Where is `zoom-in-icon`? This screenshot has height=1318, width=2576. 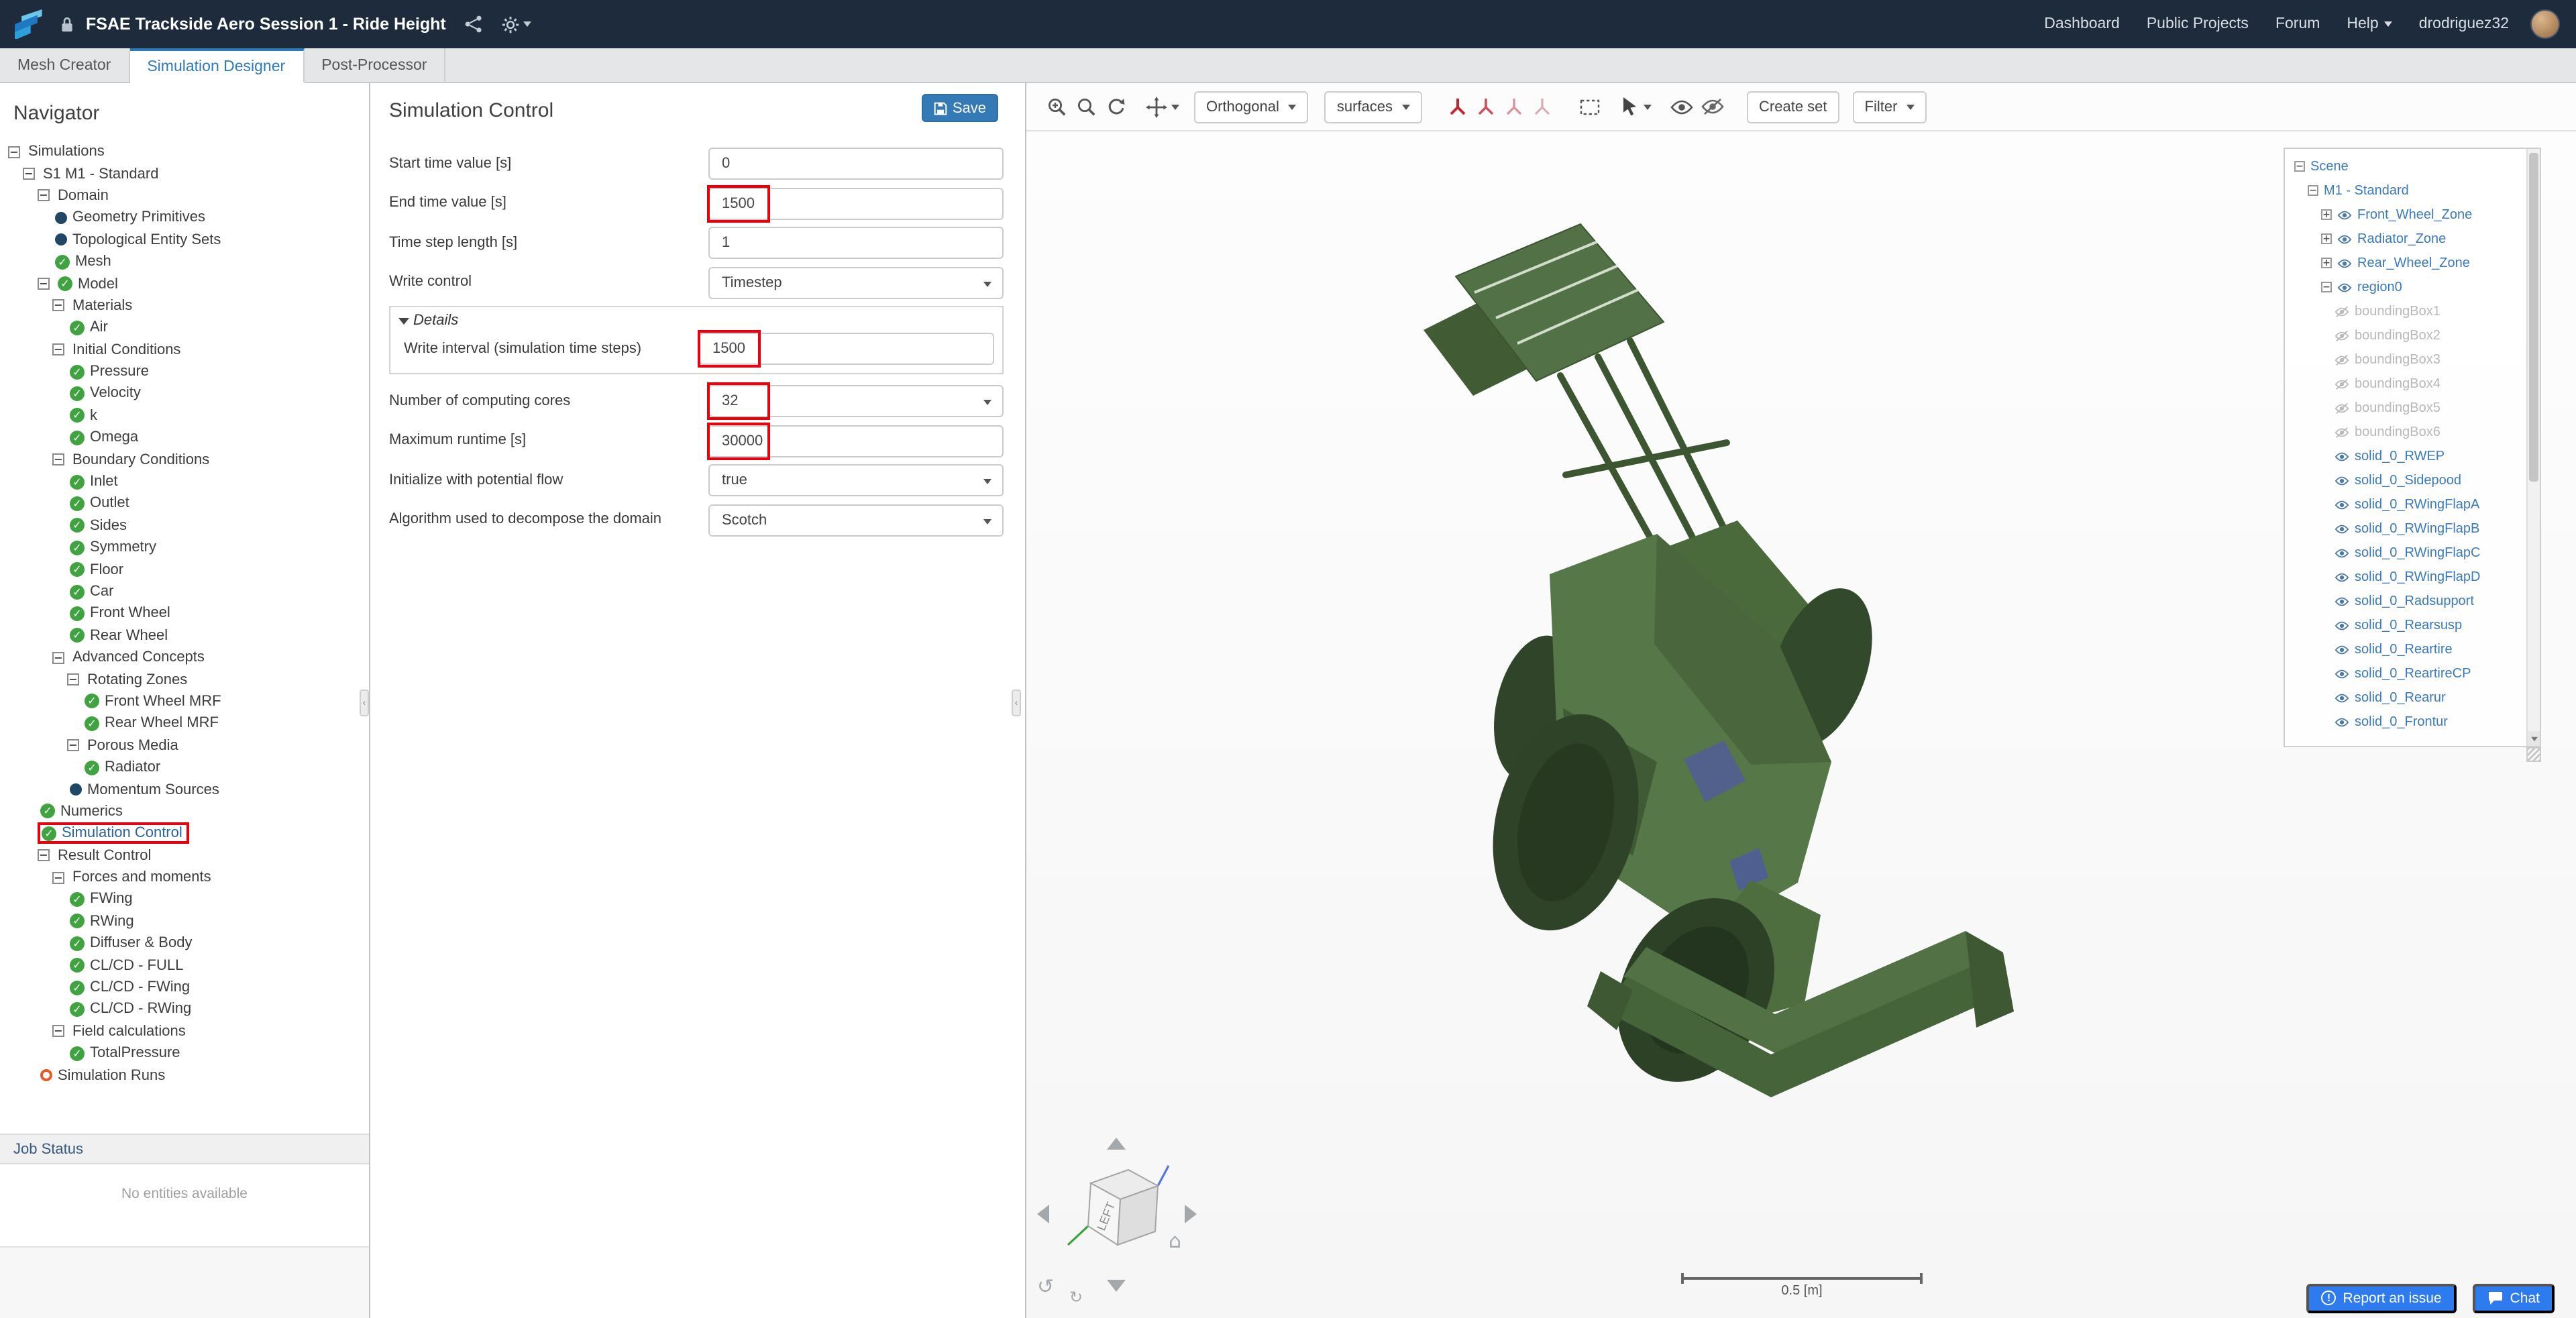
zoom-in-icon is located at coordinates (1057, 107).